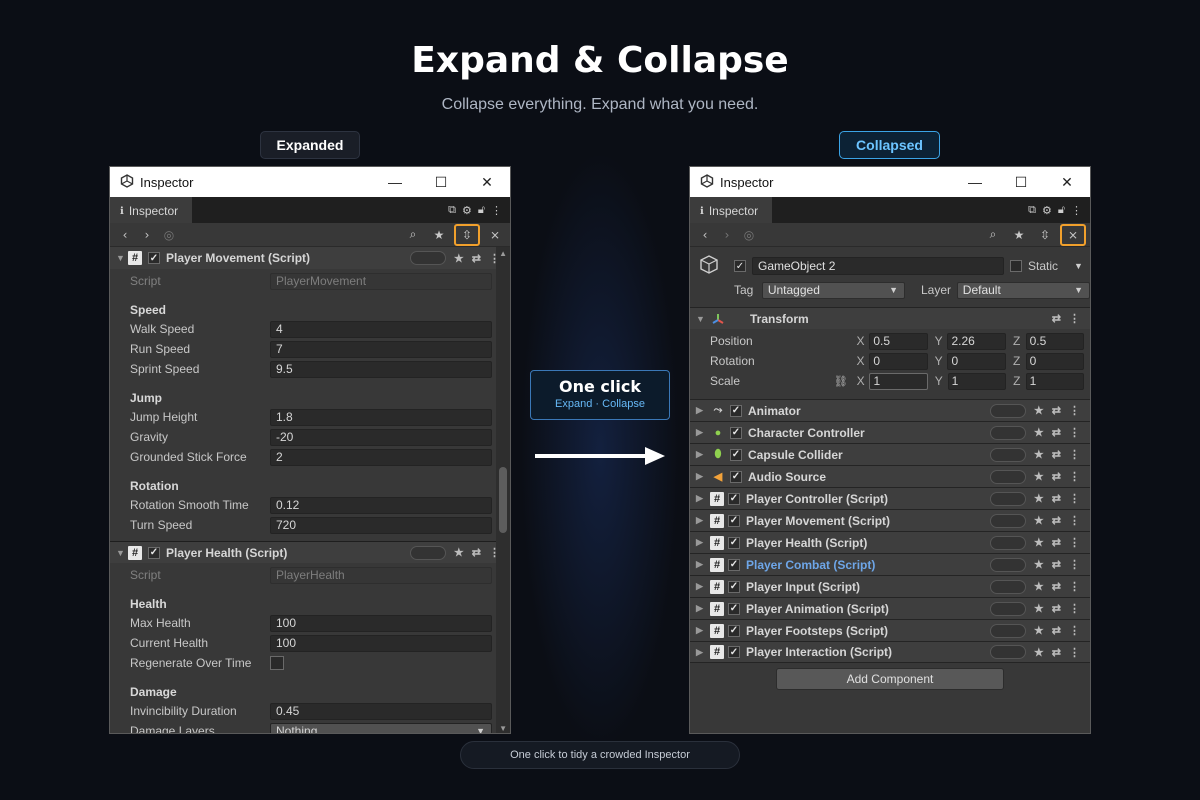 The height and width of the screenshot is (800, 1200). What do you see at coordinates (890, 432) in the screenshot?
I see `component-row-character-controller: ▶ ● ✓ Character Controller ★ ⇄ ⋮` at bounding box center [890, 432].